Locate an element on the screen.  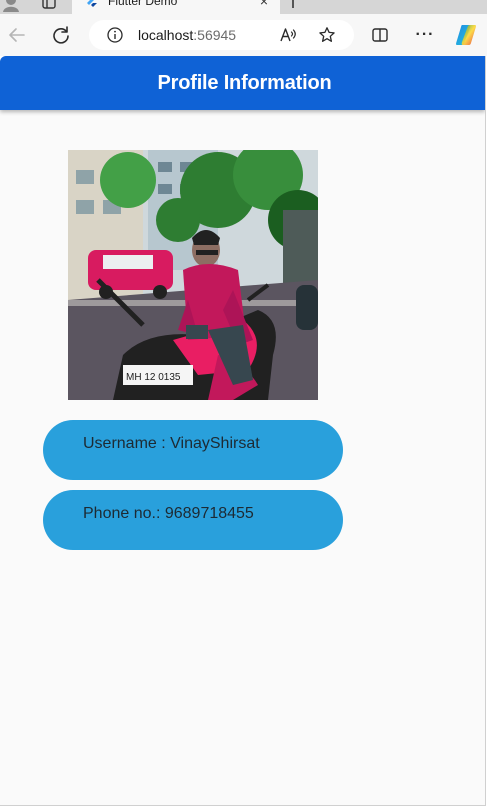
url-host: localhost is located at coordinates (166, 35).